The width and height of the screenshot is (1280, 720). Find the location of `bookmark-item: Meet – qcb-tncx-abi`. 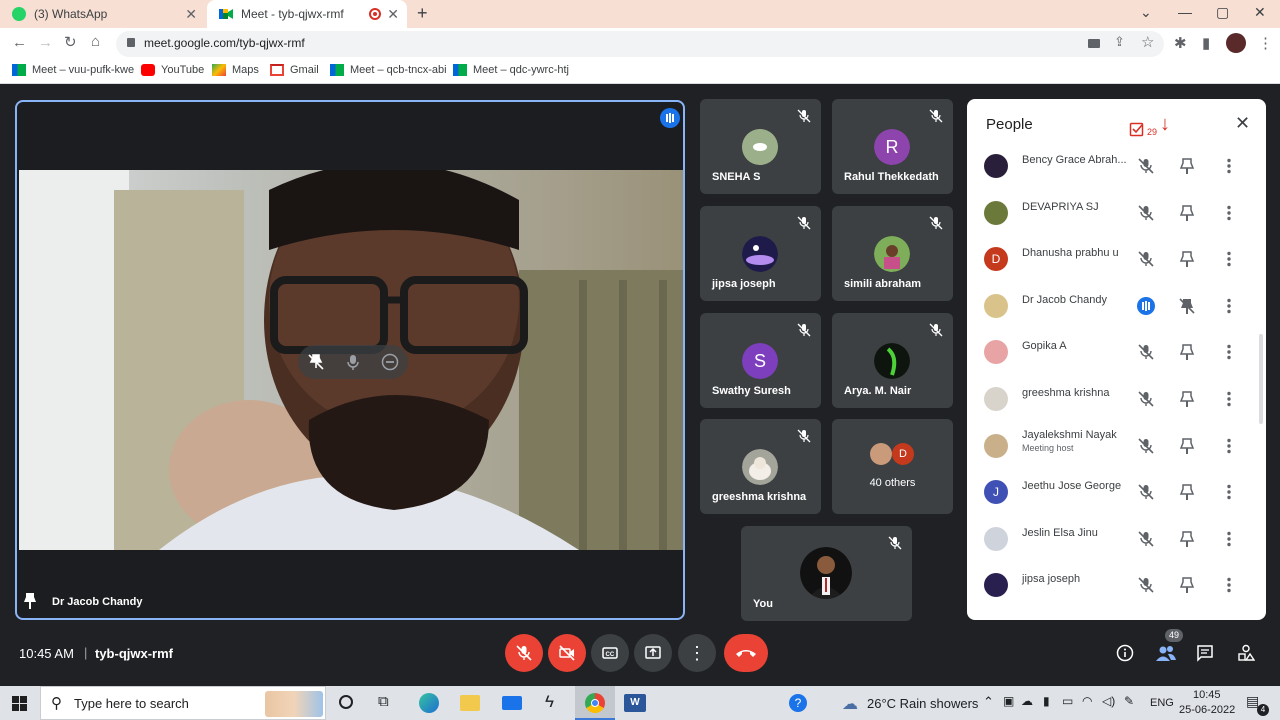

bookmark-item: Meet – qcb-tncx-abi is located at coordinates (388, 70).